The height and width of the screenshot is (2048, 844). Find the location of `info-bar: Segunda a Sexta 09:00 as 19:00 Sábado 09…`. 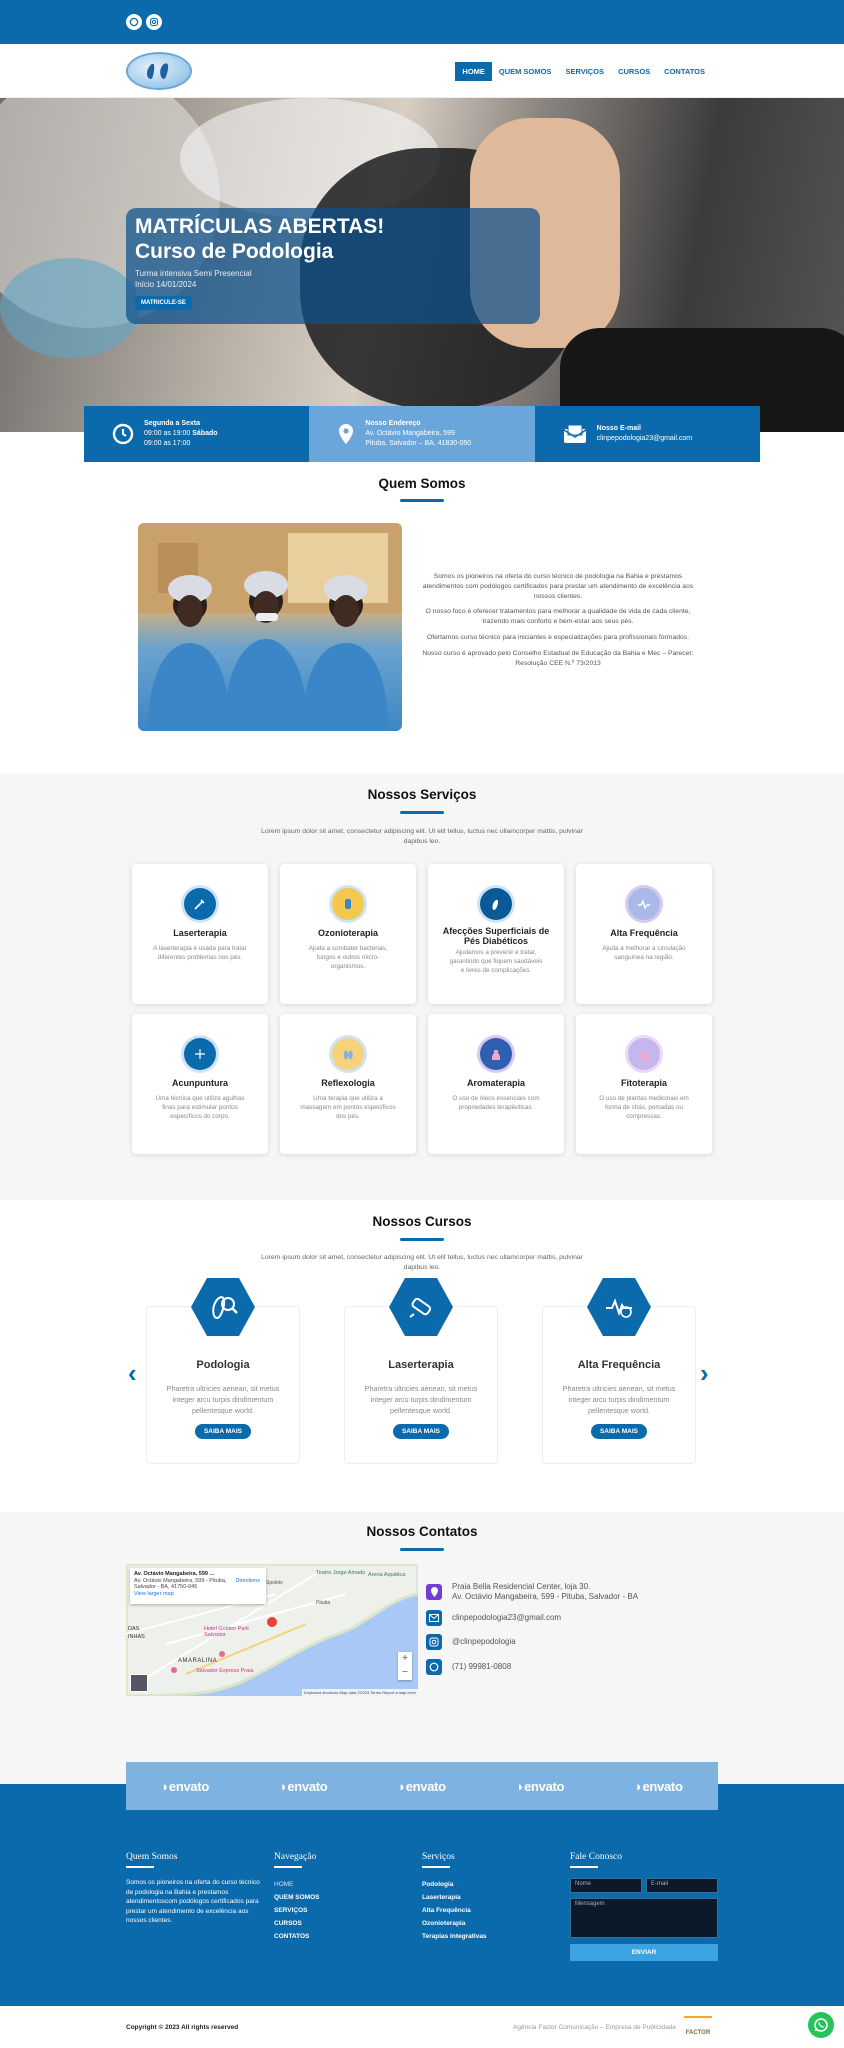

info-bar: Segunda a Sexta 09:00 as 19:00 Sábado 09… is located at coordinates (422, 434).